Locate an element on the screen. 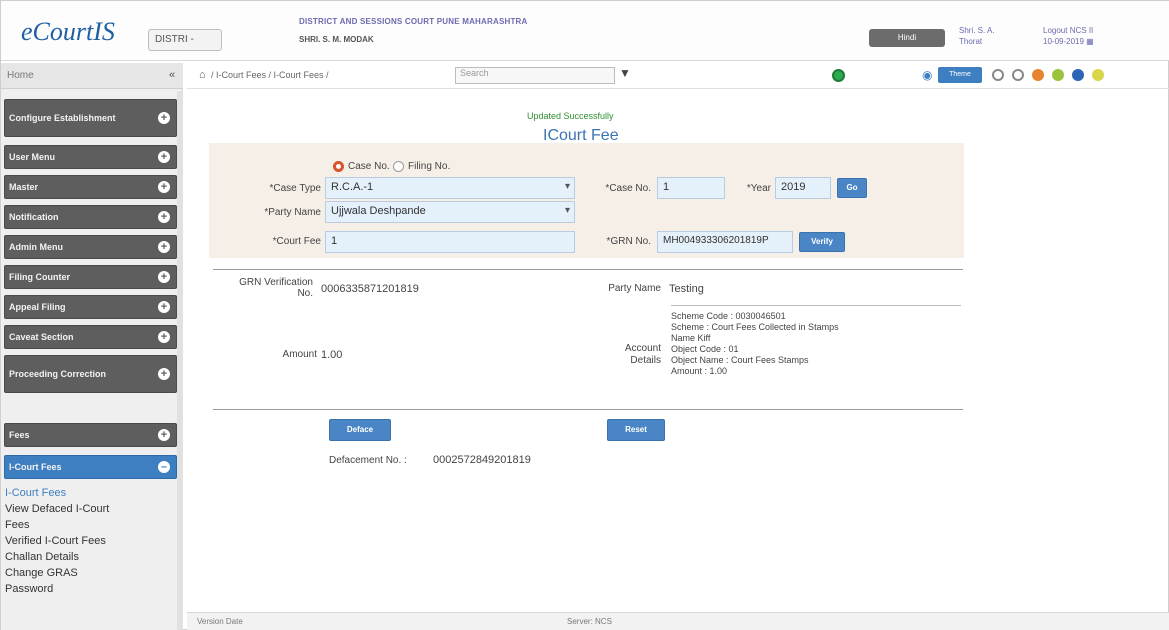  grn-no-label: *GRN No. is located at coordinates (628, 241).